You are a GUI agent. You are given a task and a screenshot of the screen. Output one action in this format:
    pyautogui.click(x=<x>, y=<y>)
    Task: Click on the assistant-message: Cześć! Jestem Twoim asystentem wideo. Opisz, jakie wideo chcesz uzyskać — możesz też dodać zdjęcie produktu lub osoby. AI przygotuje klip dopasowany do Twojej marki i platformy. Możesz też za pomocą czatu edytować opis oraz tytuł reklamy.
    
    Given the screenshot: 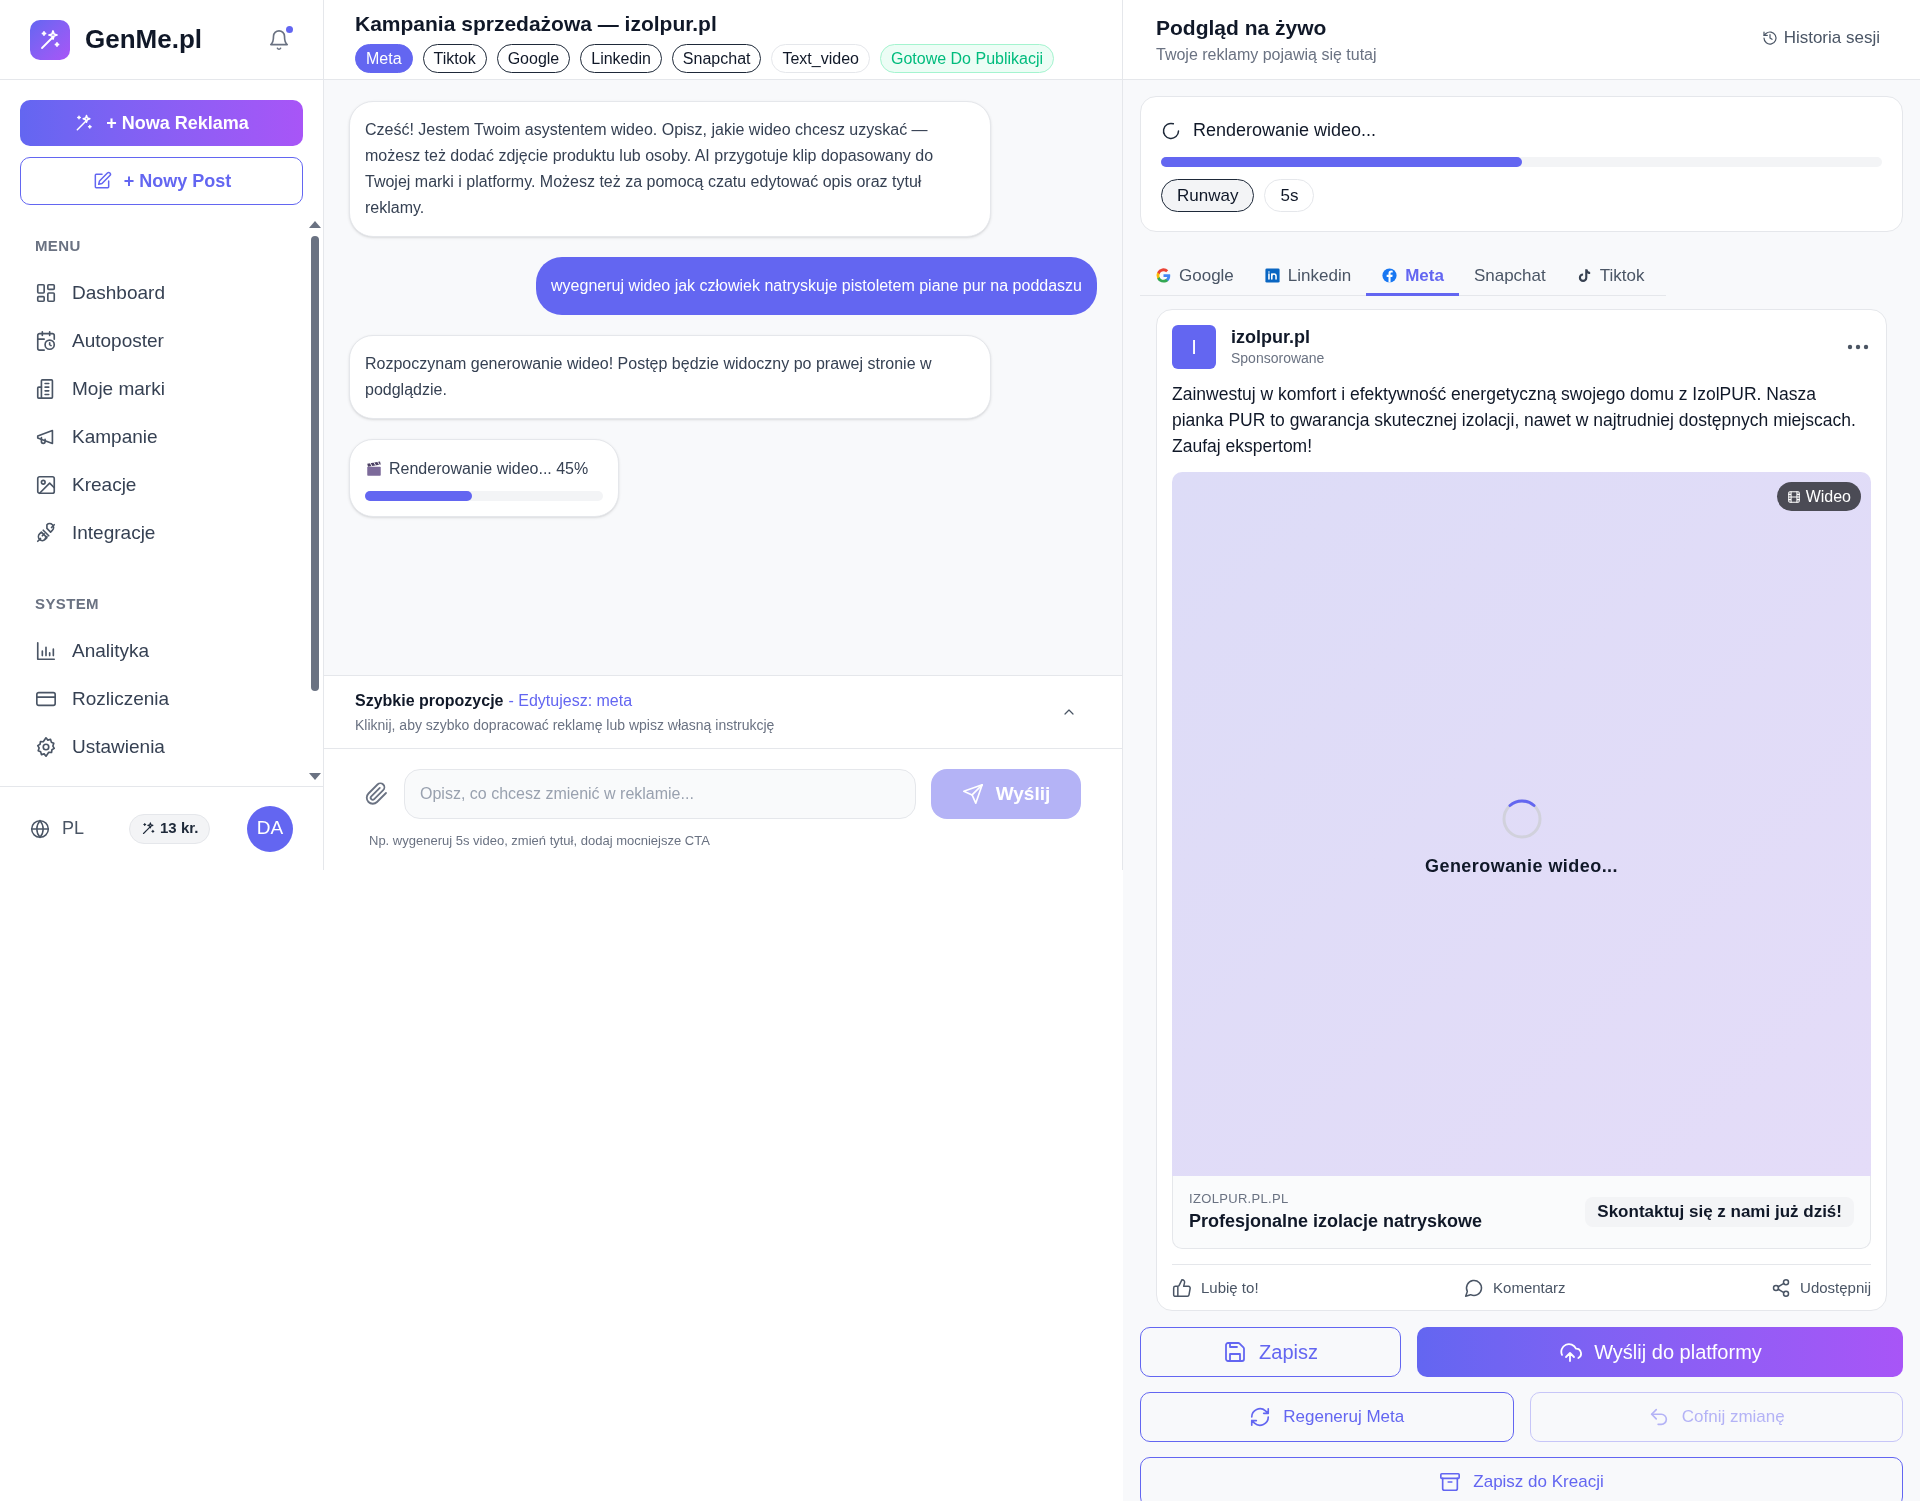 What is the action you would take?
    pyautogui.click(x=670, y=169)
    